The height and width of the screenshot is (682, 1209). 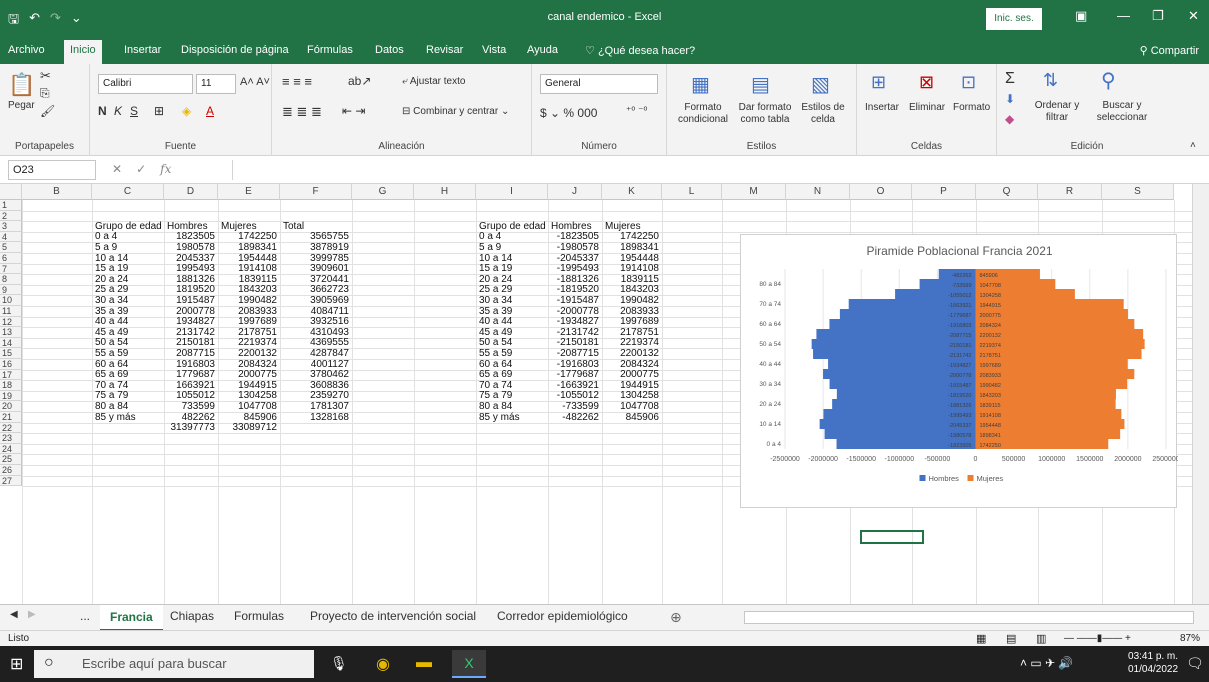 What do you see at coordinates (316, 407) in the screenshot?
I see `cell: 1781307` at bounding box center [316, 407].